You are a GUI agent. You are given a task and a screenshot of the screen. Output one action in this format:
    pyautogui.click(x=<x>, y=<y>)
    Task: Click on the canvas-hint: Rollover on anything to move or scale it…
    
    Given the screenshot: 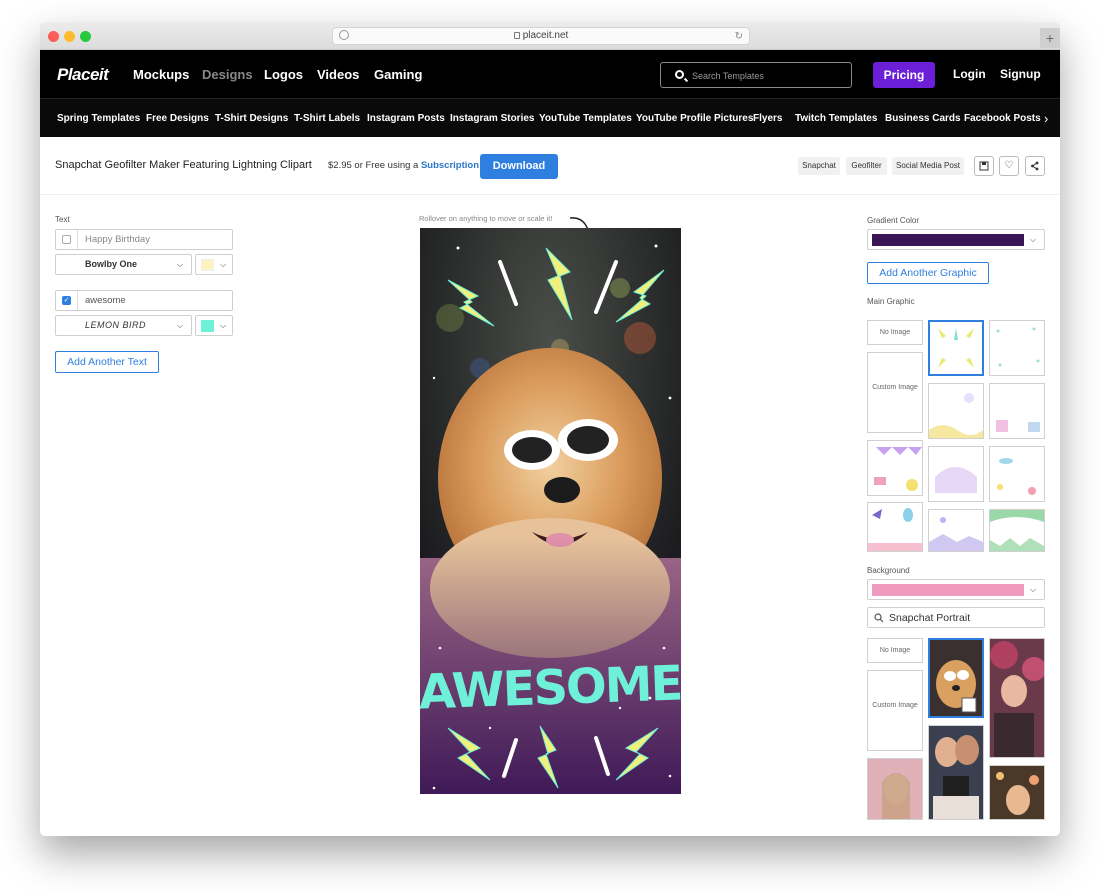 What is the action you would take?
    pyautogui.click(x=486, y=218)
    